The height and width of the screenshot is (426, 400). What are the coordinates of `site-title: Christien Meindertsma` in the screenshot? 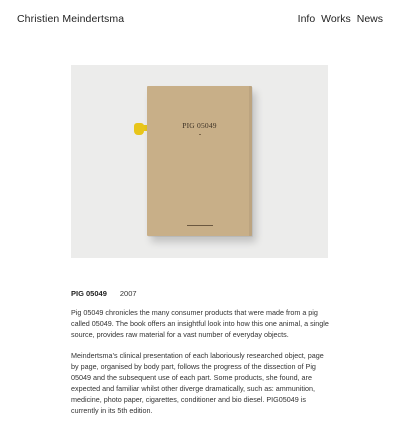 It's located at (70, 19).